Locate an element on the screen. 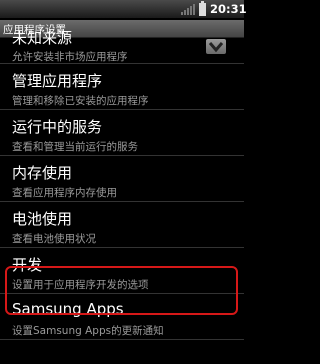 The height and width of the screenshot is (364, 320). list-item-summary: 设置Samsung Apps的更新通知 is located at coordinates (88, 331).